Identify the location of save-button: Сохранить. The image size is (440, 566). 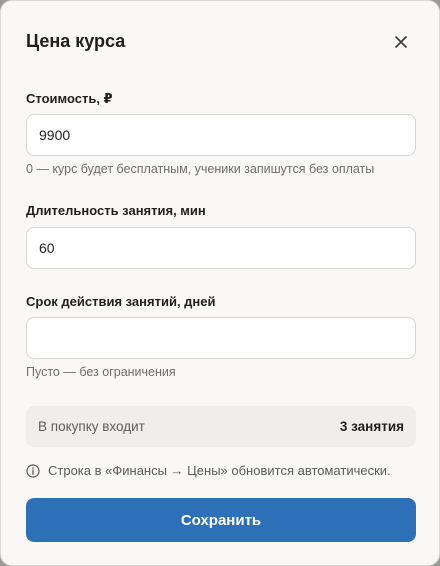
(221, 520).